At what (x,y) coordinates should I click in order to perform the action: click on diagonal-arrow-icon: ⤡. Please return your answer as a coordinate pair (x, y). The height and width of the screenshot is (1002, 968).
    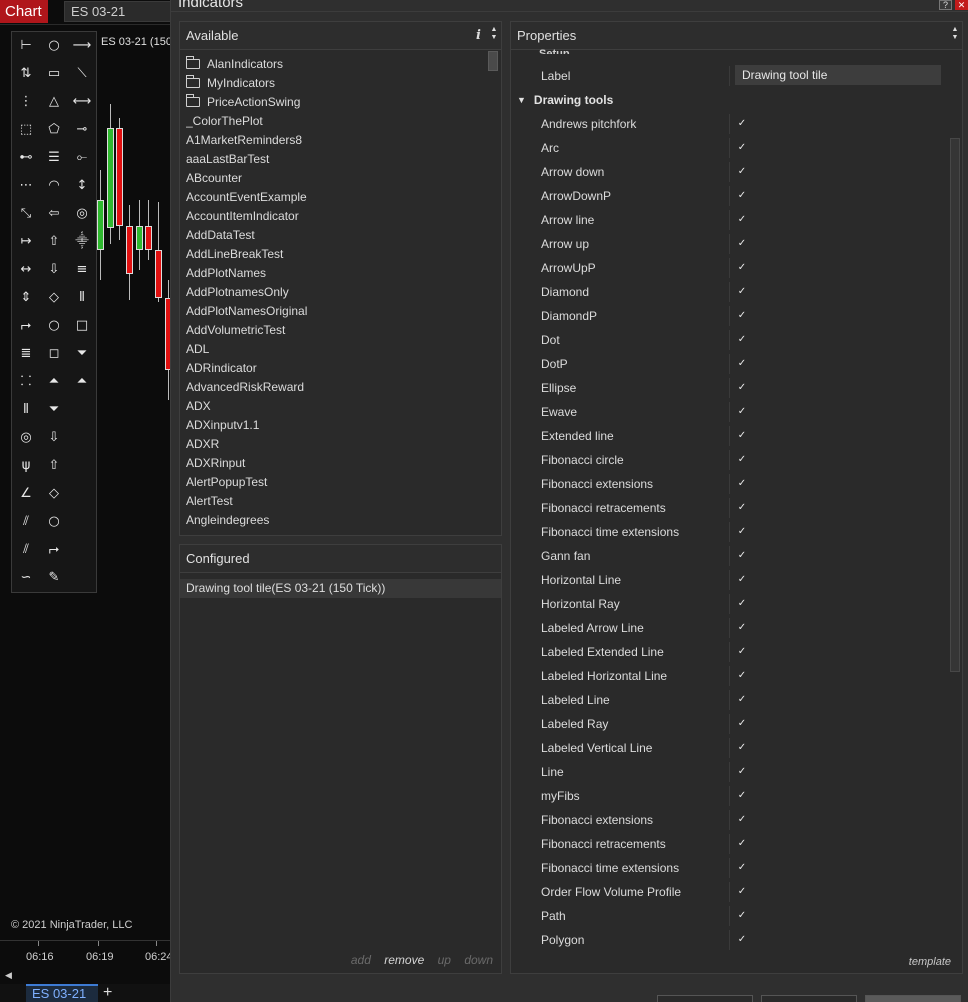
    Looking at the image, I should click on (26, 214).